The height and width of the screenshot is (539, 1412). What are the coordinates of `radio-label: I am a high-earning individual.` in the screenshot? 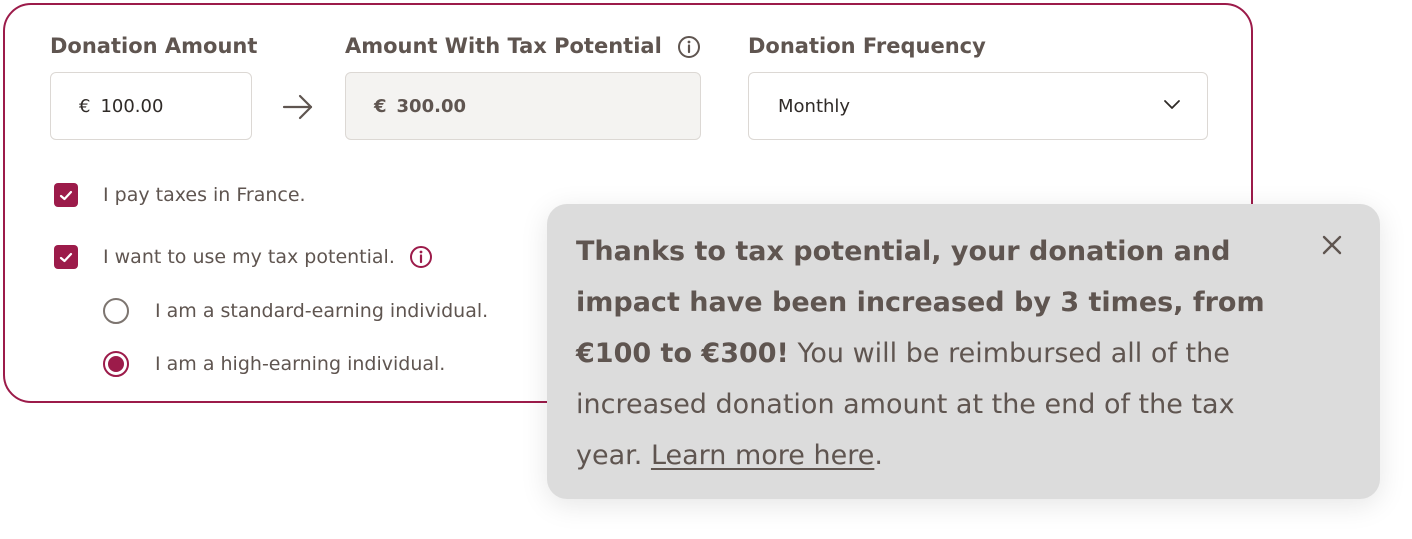 It's located at (300, 364).